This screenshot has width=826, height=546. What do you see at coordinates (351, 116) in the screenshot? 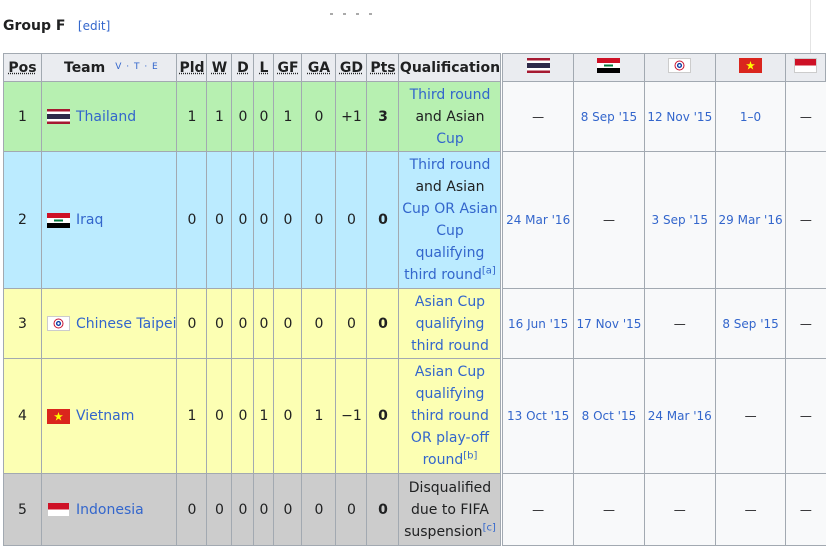
I see `gd-cell: +1` at bounding box center [351, 116].